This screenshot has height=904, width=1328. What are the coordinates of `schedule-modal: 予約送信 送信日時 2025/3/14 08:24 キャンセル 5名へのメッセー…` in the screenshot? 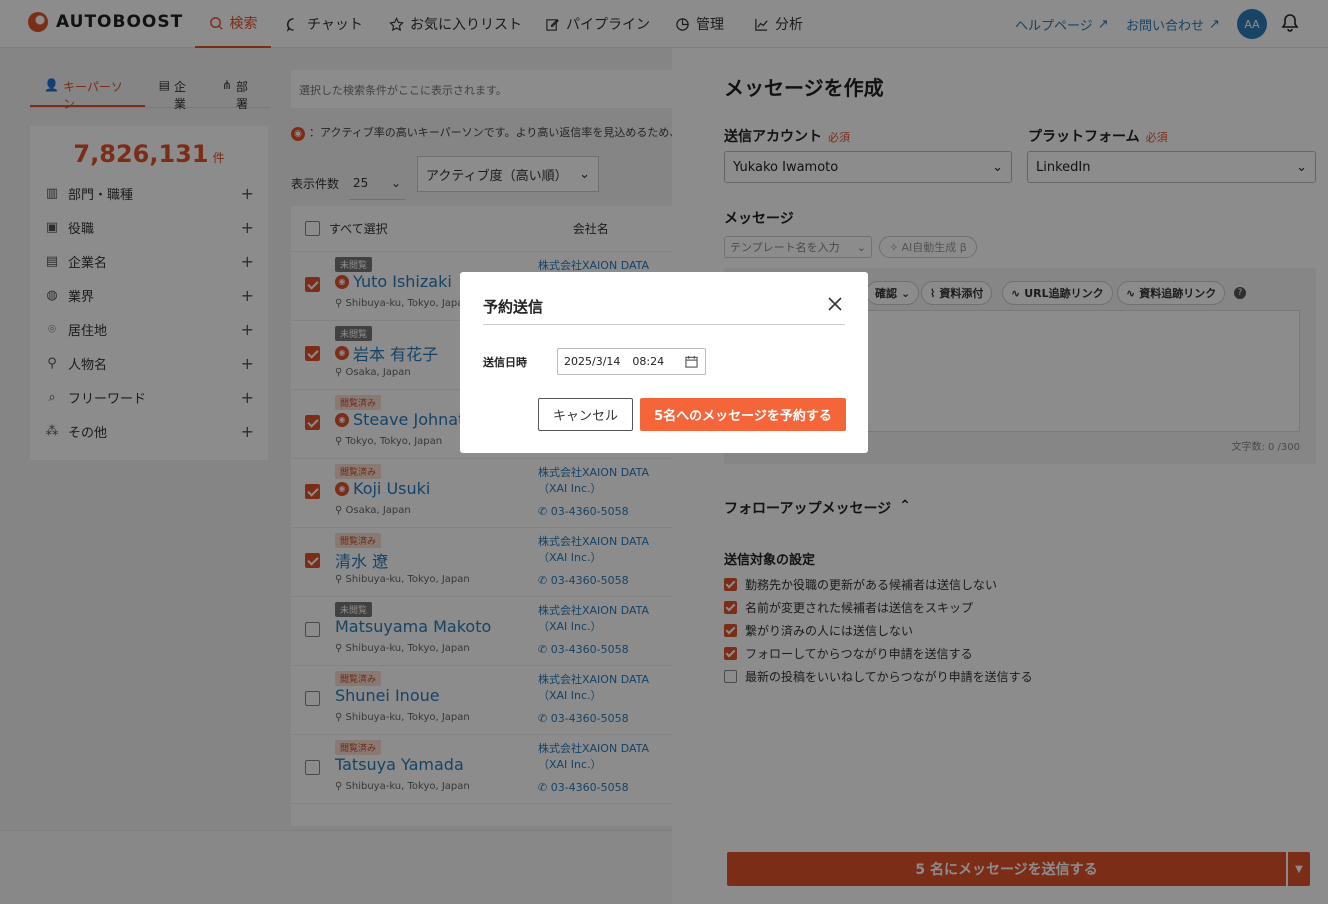 It's located at (664, 362).